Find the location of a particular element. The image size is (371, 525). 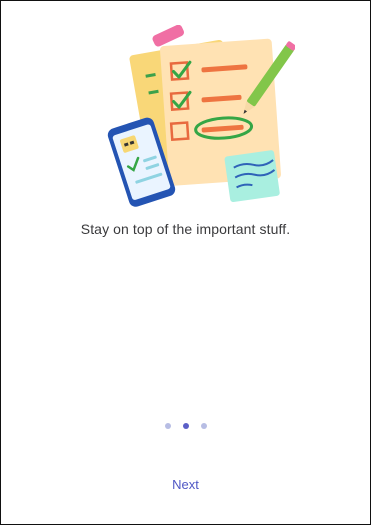

next-button: Next is located at coordinates (185, 484).